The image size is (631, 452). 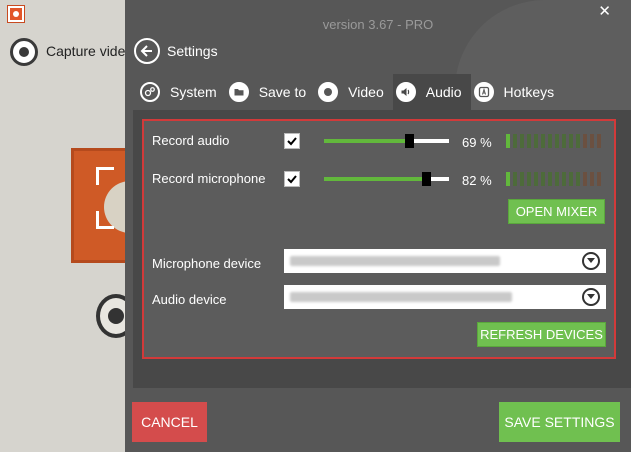 I want to click on page-title: Settings, so click(x=192, y=51).